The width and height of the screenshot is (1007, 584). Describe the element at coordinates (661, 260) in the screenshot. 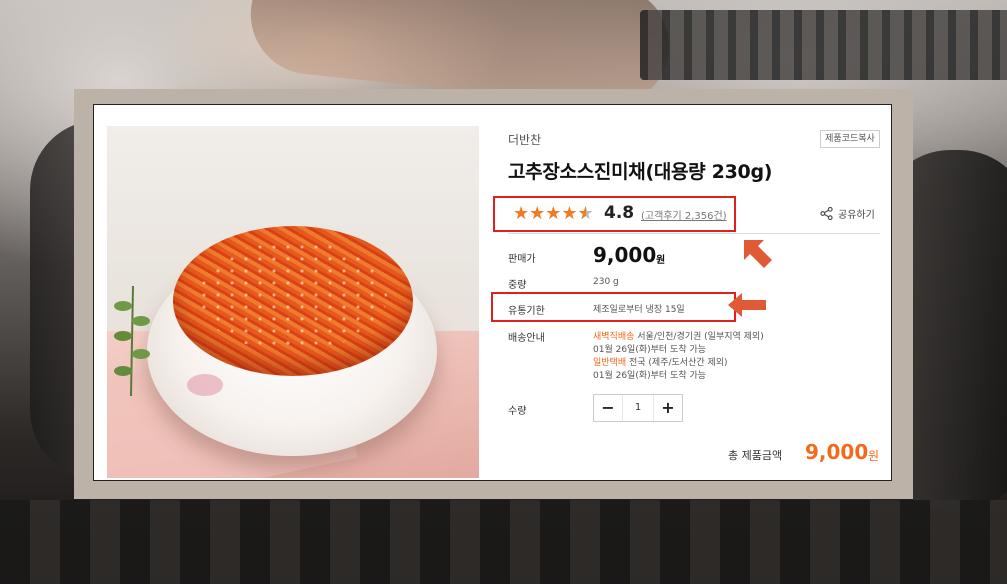

I see `price-unit: 원` at that location.